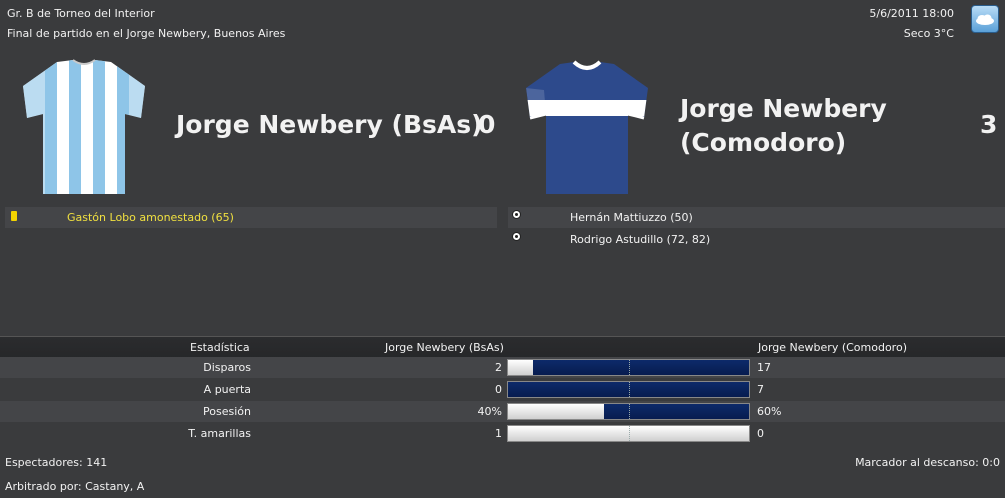 This screenshot has width=1005, height=498. Describe the element at coordinates (329, 124) in the screenshot. I see `home-team-name: Jorge Newbery (BsAs)` at that location.